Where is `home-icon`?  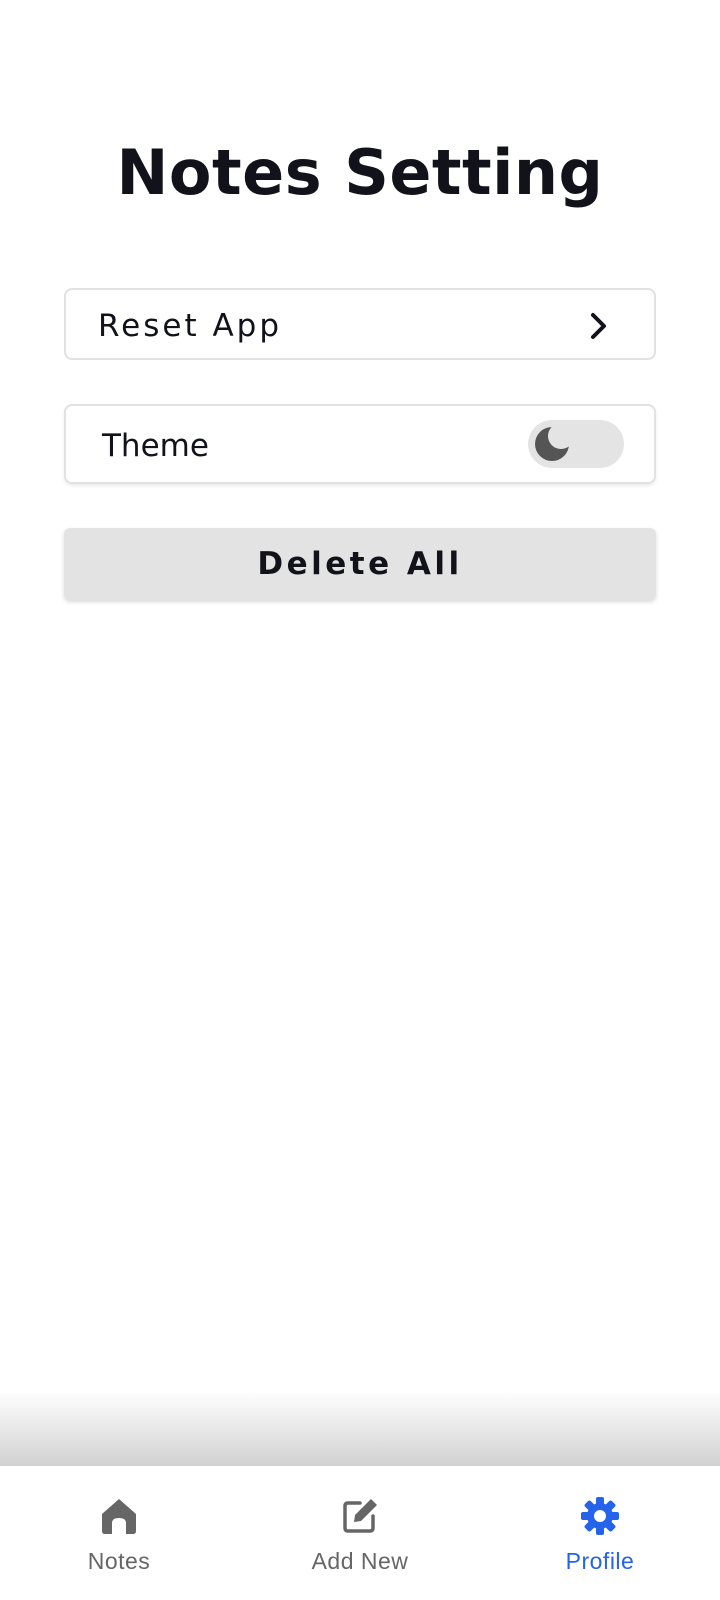
home-icon is located at coordinates (119, 1516).